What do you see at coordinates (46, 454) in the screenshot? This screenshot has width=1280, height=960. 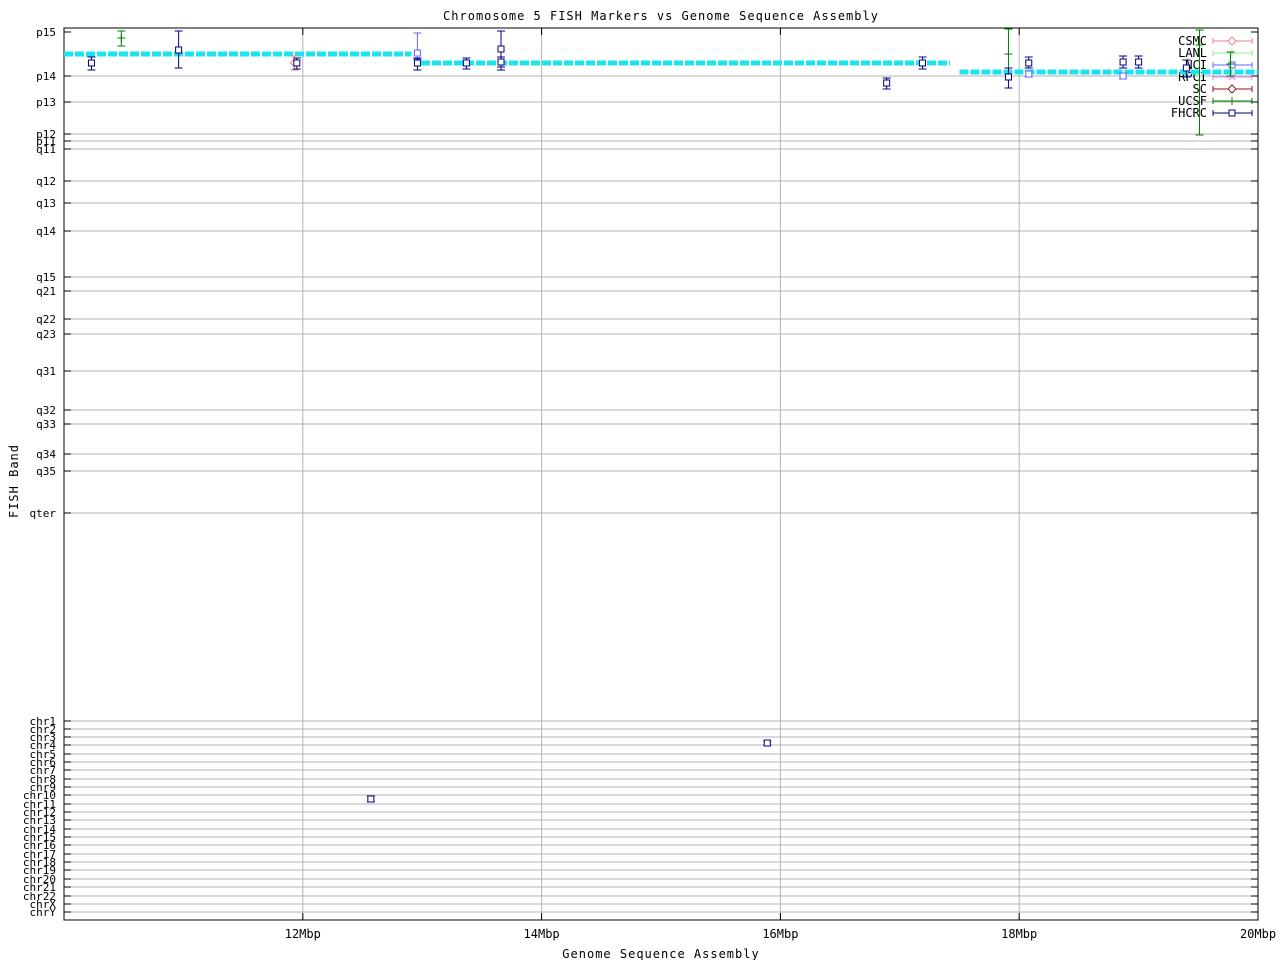 I see `y-tick-label: q34` at bounding box center [46, 454].